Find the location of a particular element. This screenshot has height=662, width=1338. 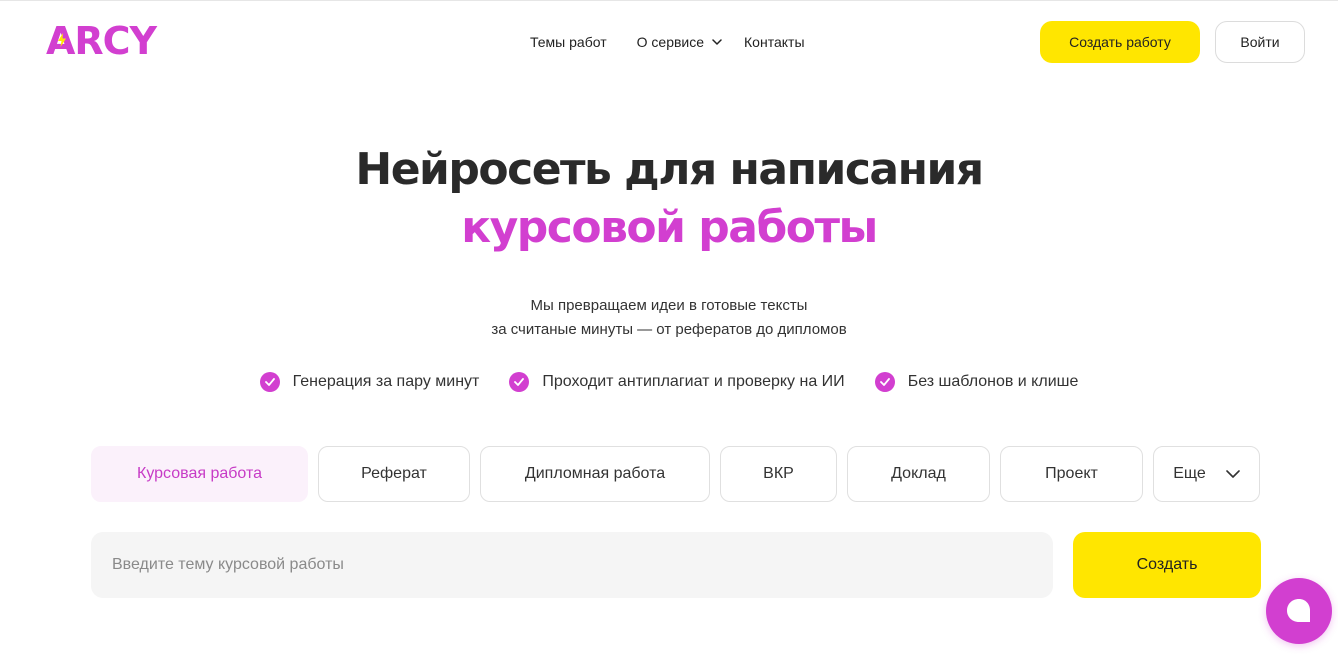

main-nav: Темы работ О сервисе Контакты is located at coordinates (667, 42).